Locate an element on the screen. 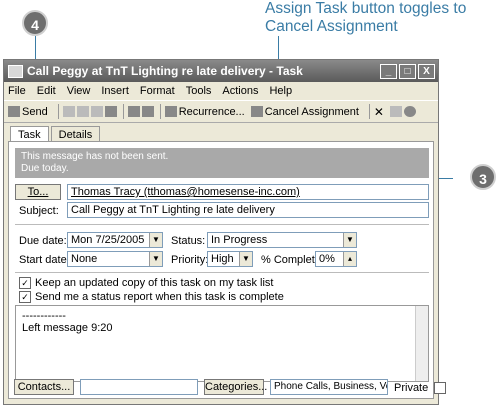 This screenshot has height=408, width=500. cancel-assignment-button: Cancel Assignment is located at coordinates (304, 111).